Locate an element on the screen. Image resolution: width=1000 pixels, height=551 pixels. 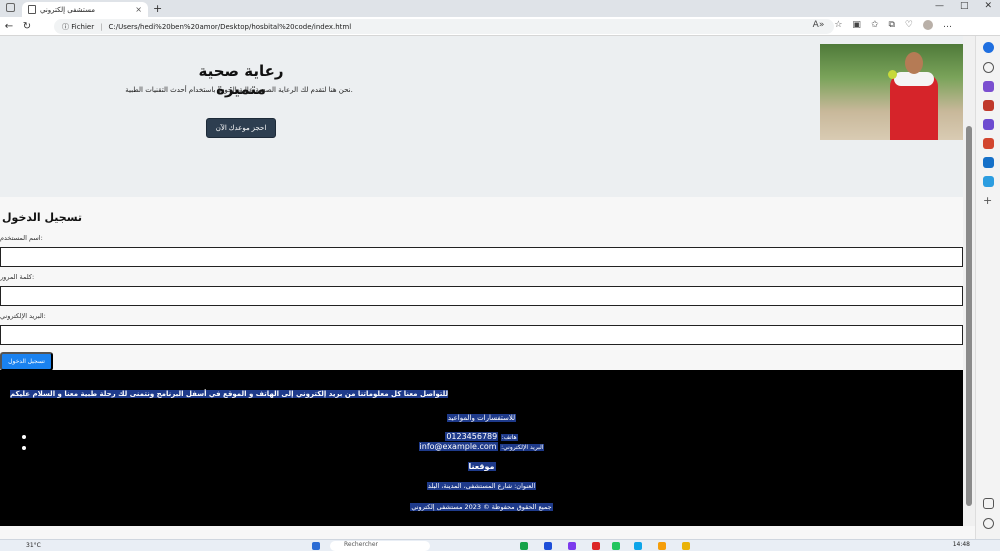
login-submit-button: تسجيل الدخول is located at coordinates (26, 361).